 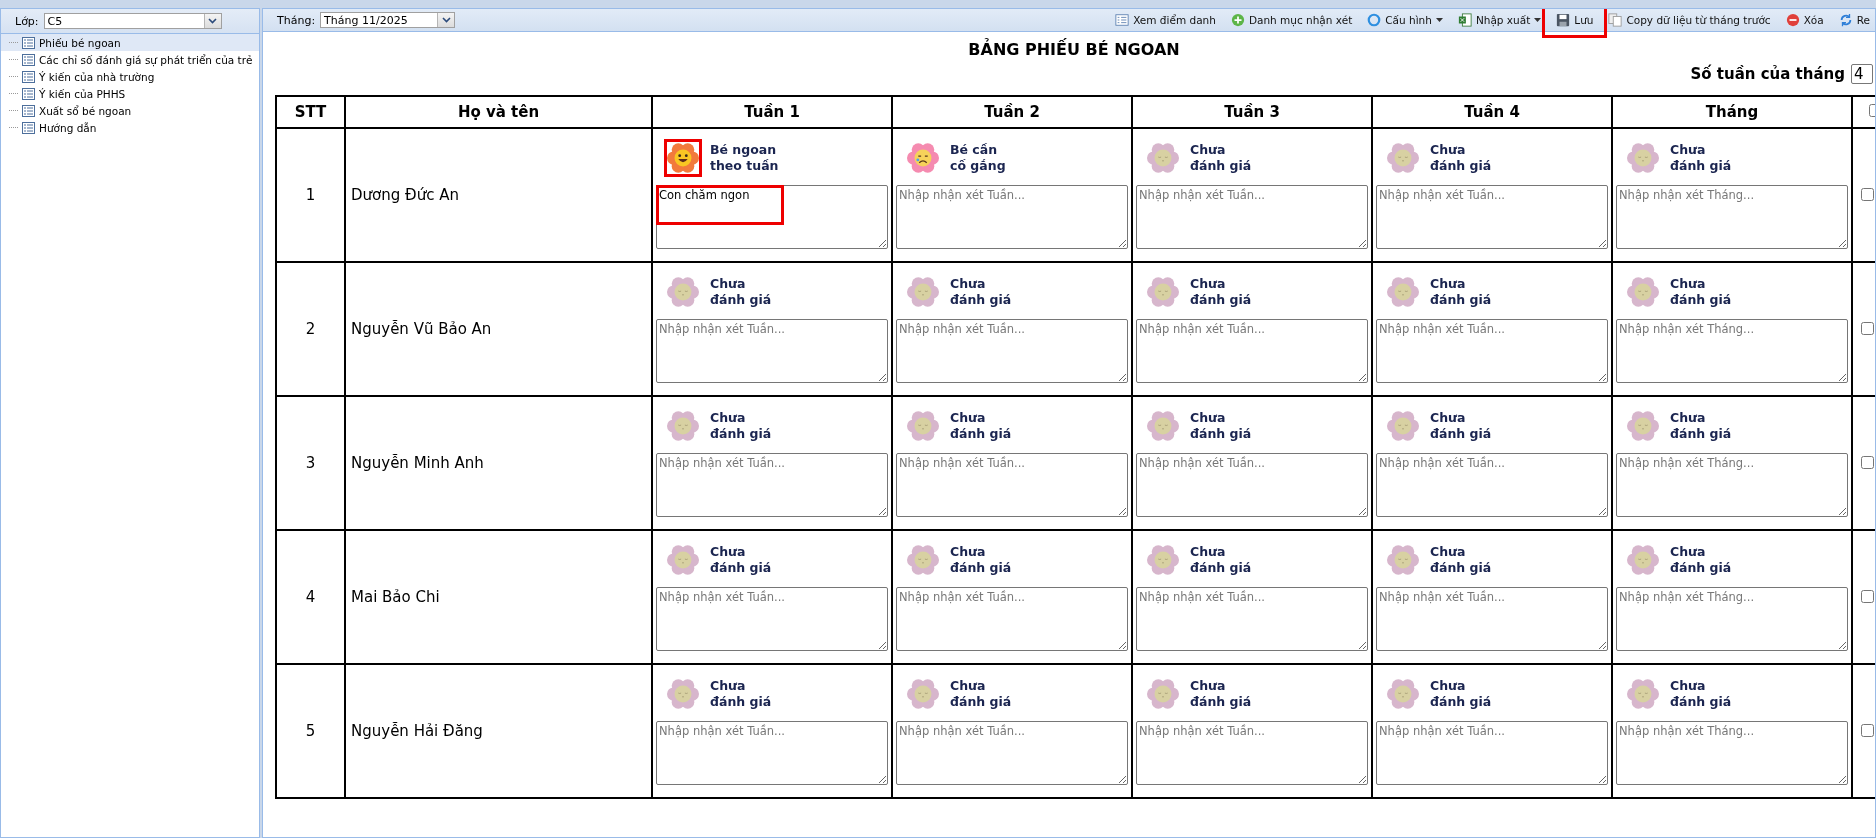 I want to click on refresh-icon, so click(x=1845, y=20).